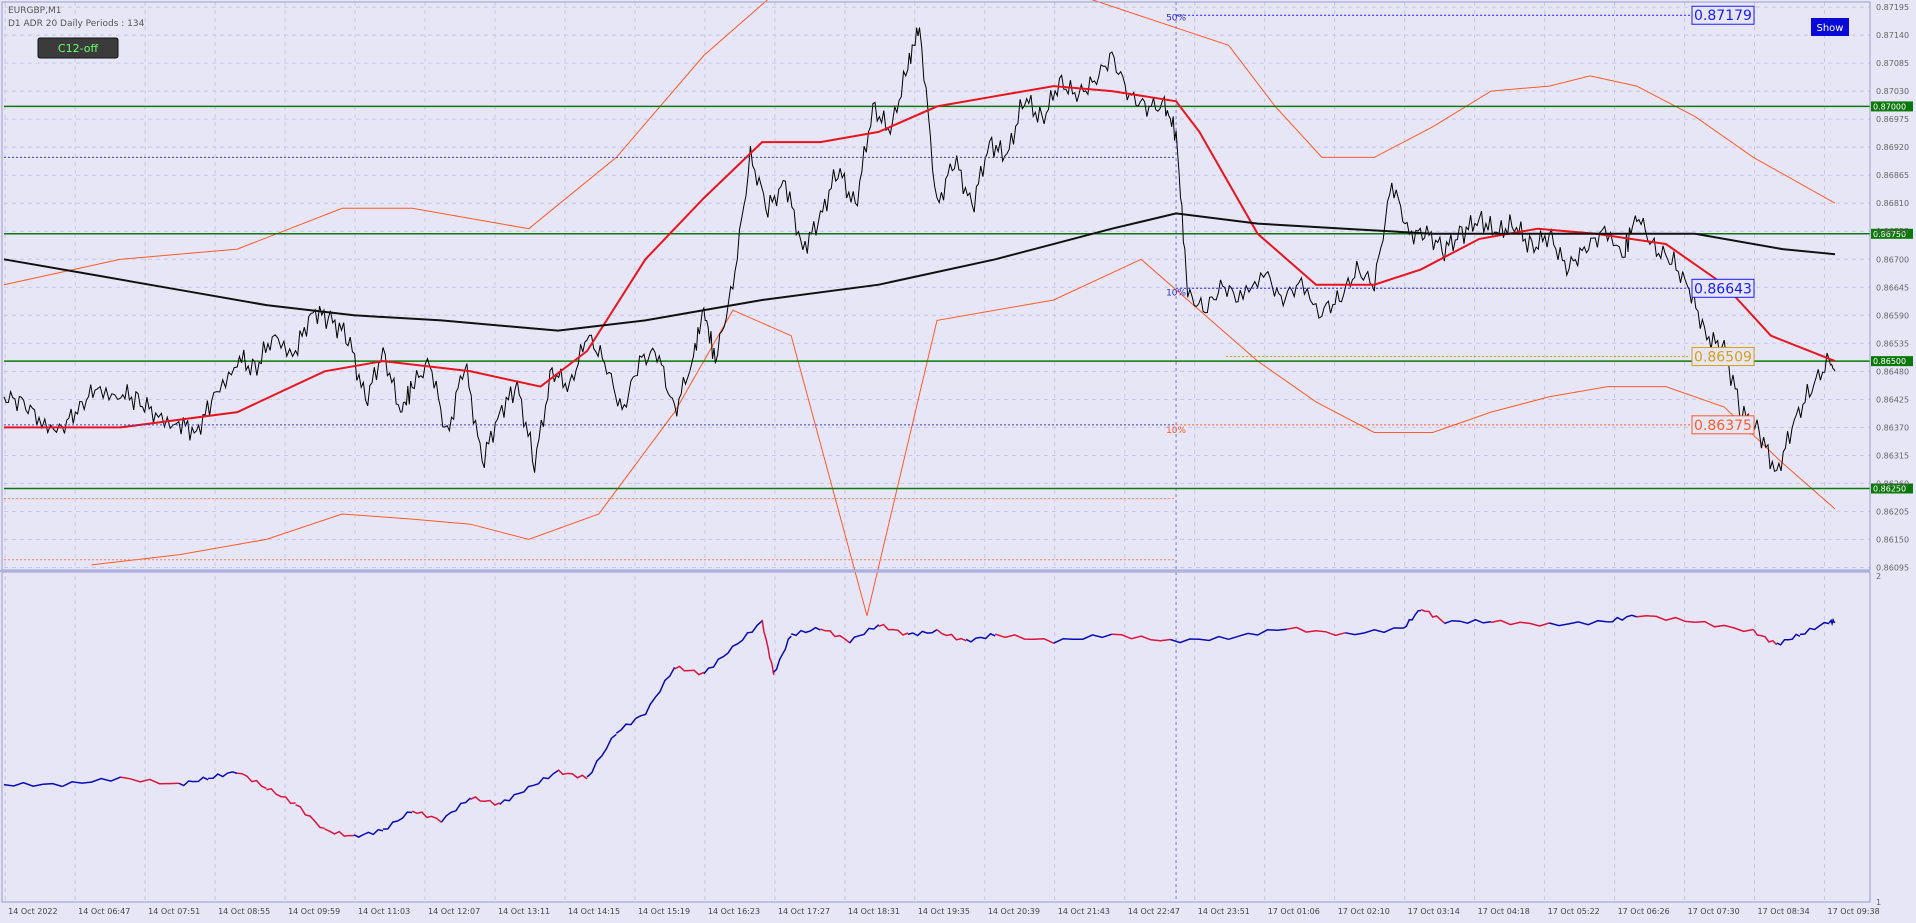 The width and height of the screenshot is (1916, 923). What do you see at coordinates (1892, 399) in the screenshot?
I see `y-tick-label: 0.86425` at bounding box center [1892, 399].